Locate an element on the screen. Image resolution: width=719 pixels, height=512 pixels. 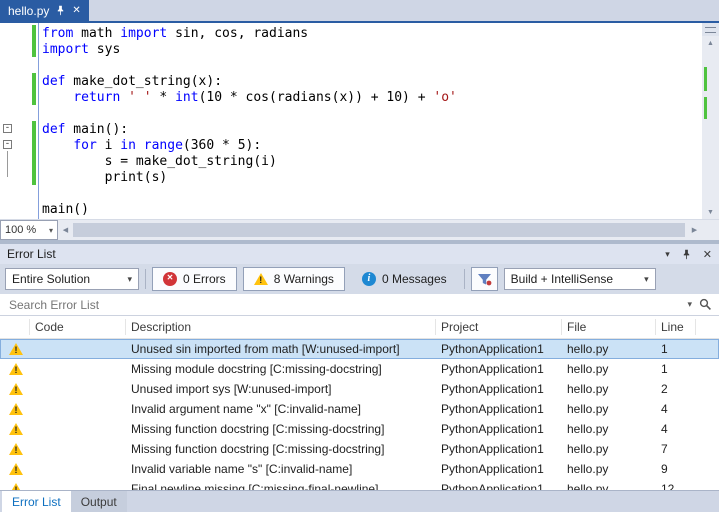
code-line: - def main(): is located at coordinates (351, 129).